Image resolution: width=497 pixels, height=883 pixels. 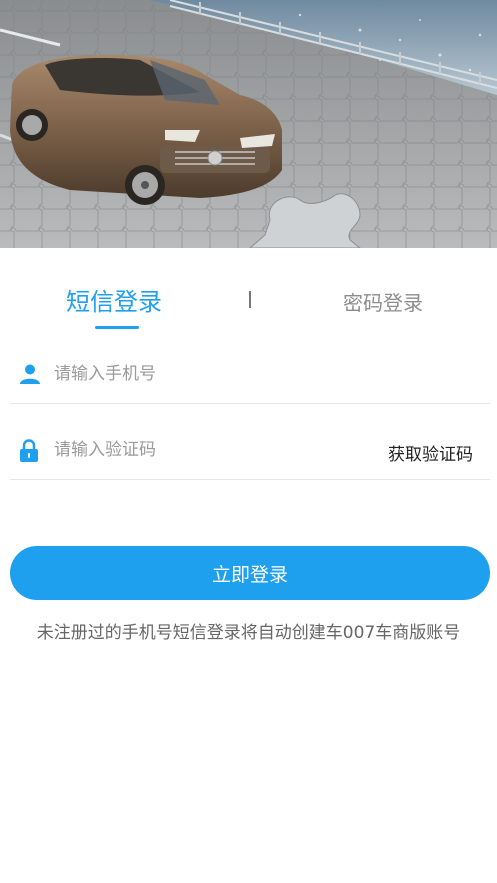 I want to click on lock-icon, so click(x=30, y=451).